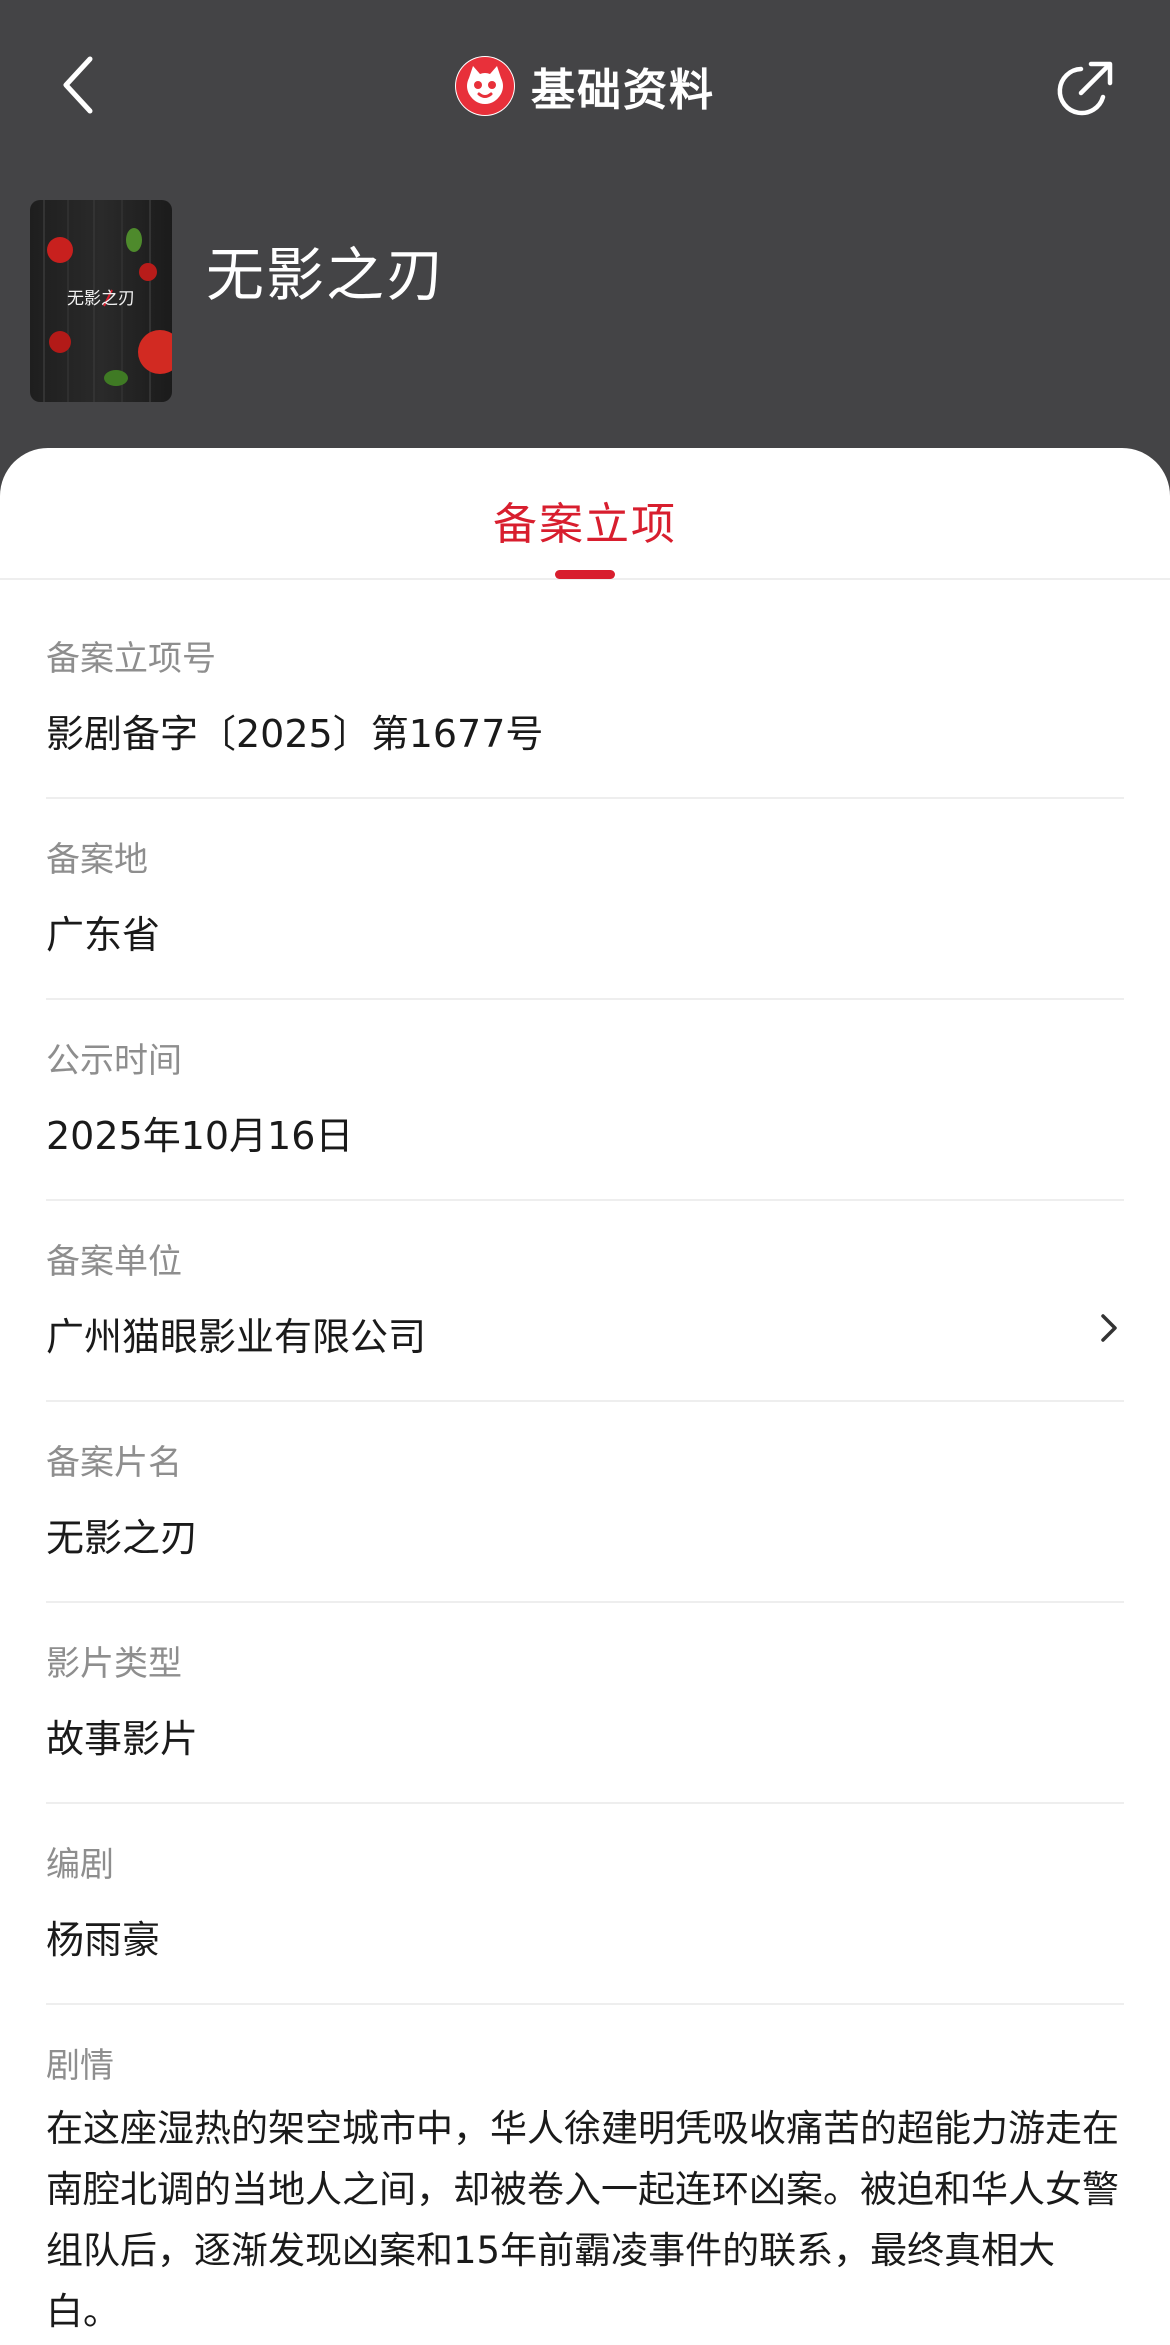 This screenshot has width=1170, height=2345. I want to click on field-value: 无影之刃, so click(122, 1538).